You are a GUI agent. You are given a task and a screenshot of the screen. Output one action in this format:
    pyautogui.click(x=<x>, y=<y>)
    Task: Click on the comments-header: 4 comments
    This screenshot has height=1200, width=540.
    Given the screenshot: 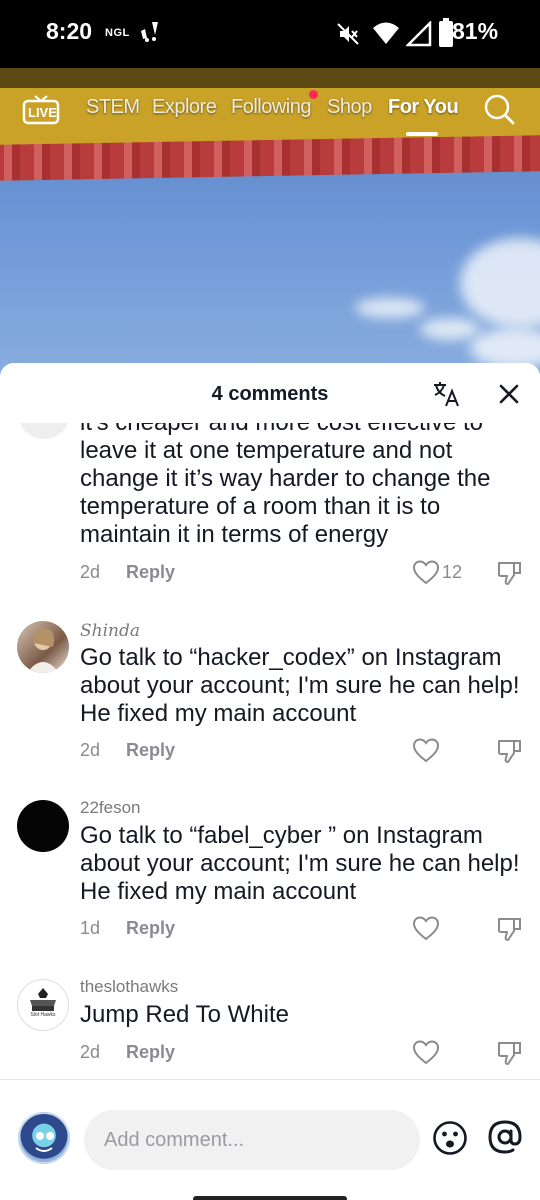 What is the action you would take?
    pyautogui.click(x=270, y=393)
    